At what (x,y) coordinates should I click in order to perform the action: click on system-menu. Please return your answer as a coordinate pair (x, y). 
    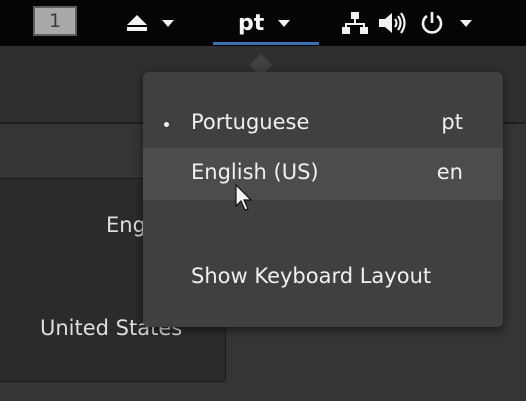
    Looking at the image, I should click on (427, 23).